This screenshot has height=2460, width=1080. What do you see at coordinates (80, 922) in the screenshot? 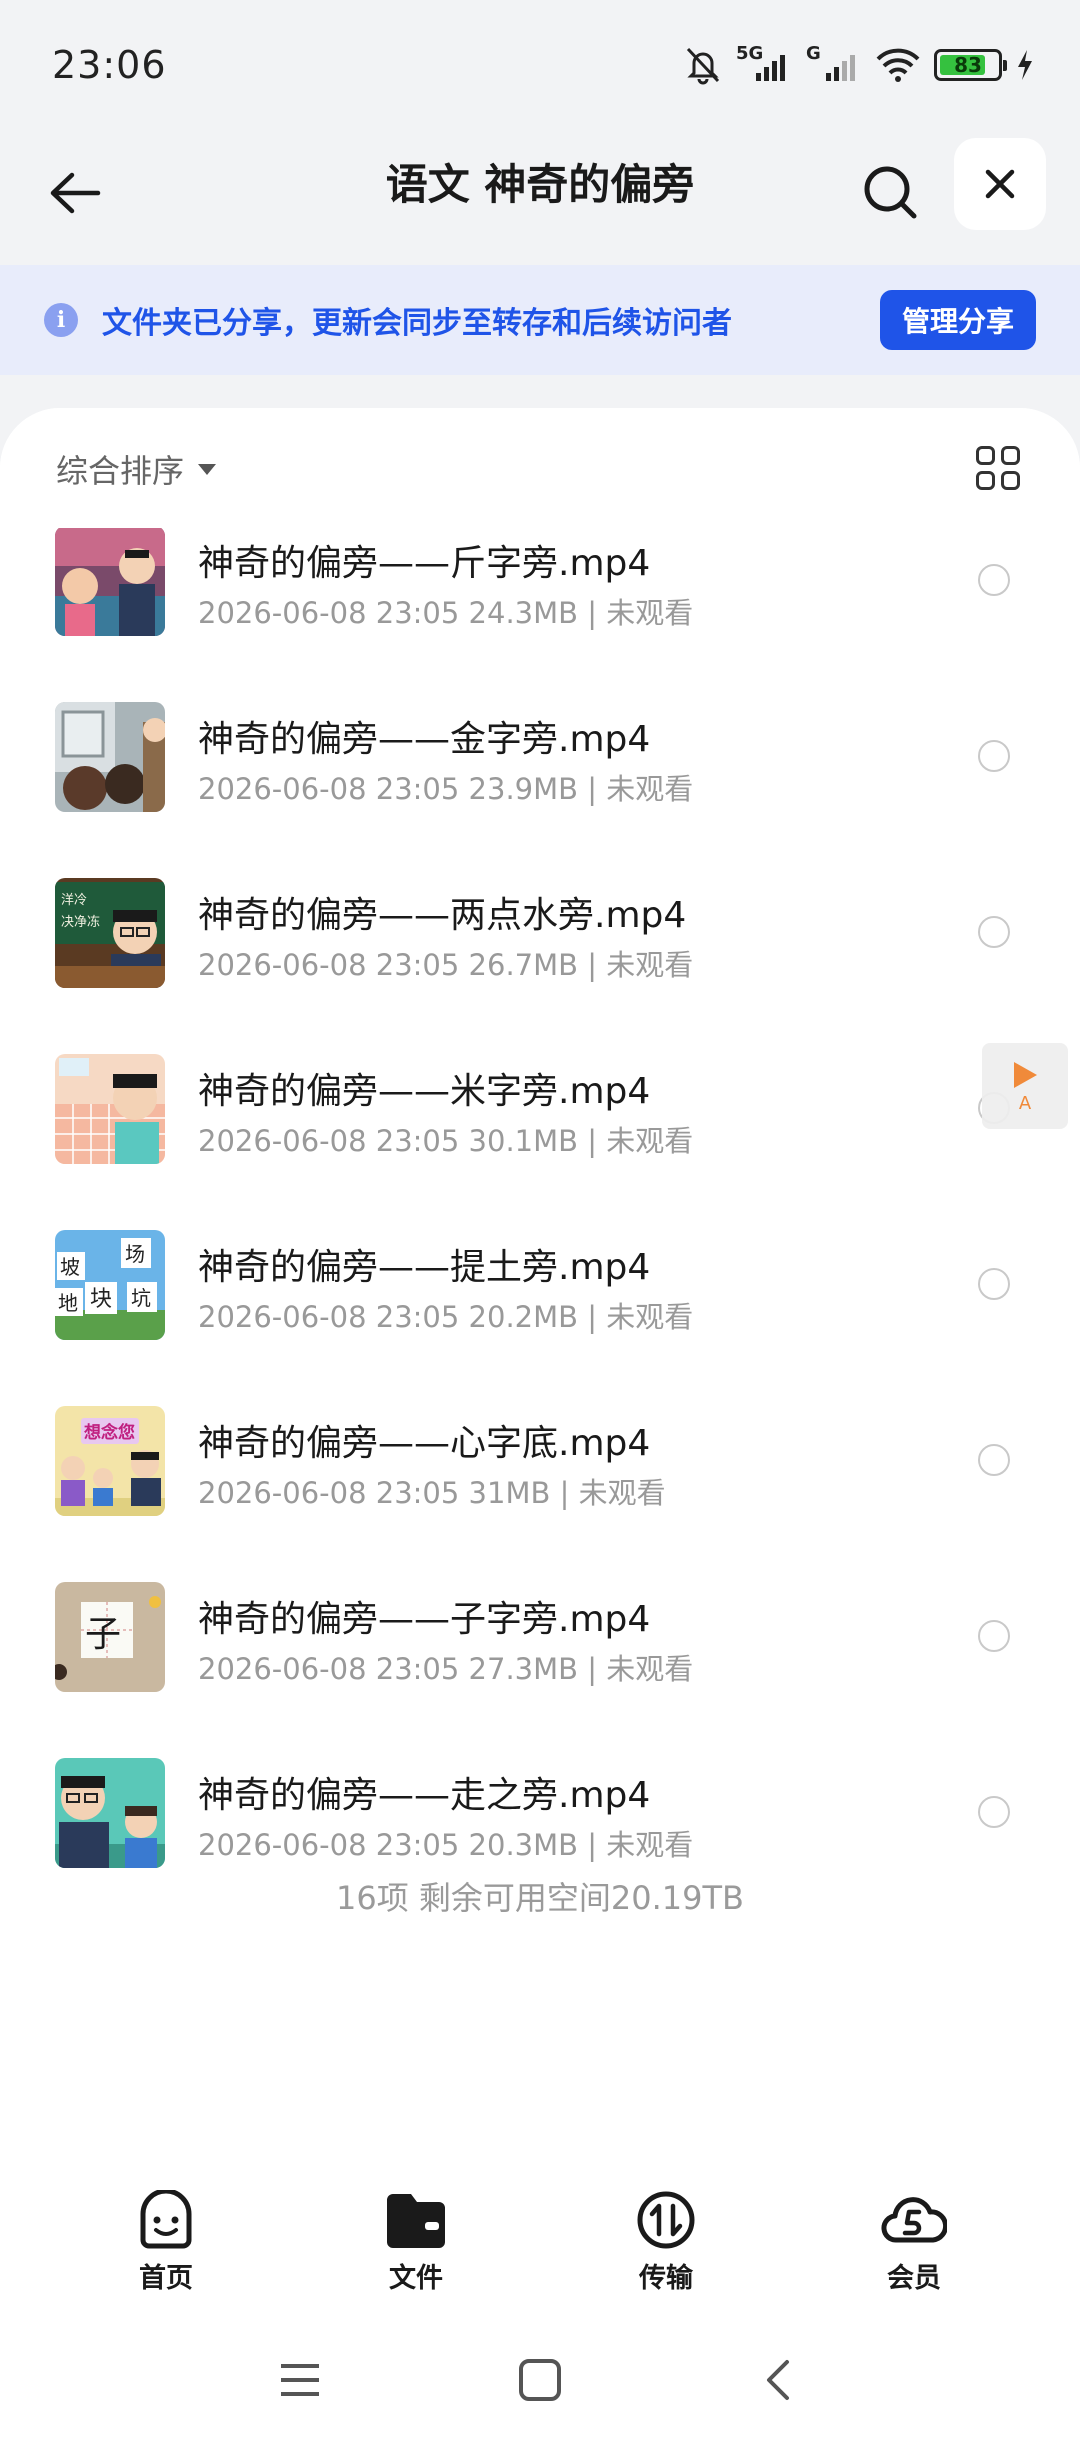
I see `thumb-chalk-line2: 决净冻` at bounding box center [80, 922].